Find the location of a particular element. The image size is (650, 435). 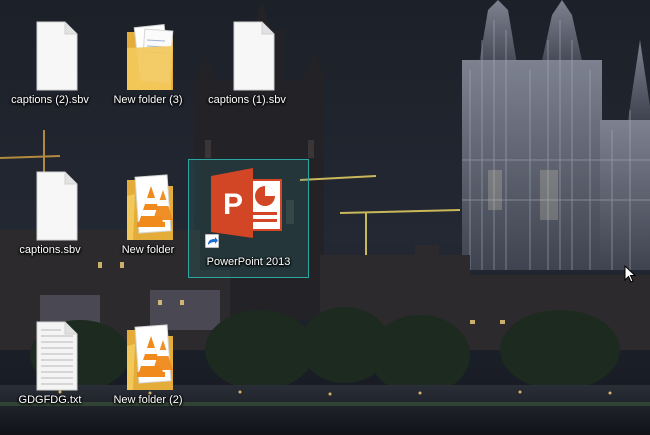

shortcut-arrow-icon is located at coordinates (212, 241).